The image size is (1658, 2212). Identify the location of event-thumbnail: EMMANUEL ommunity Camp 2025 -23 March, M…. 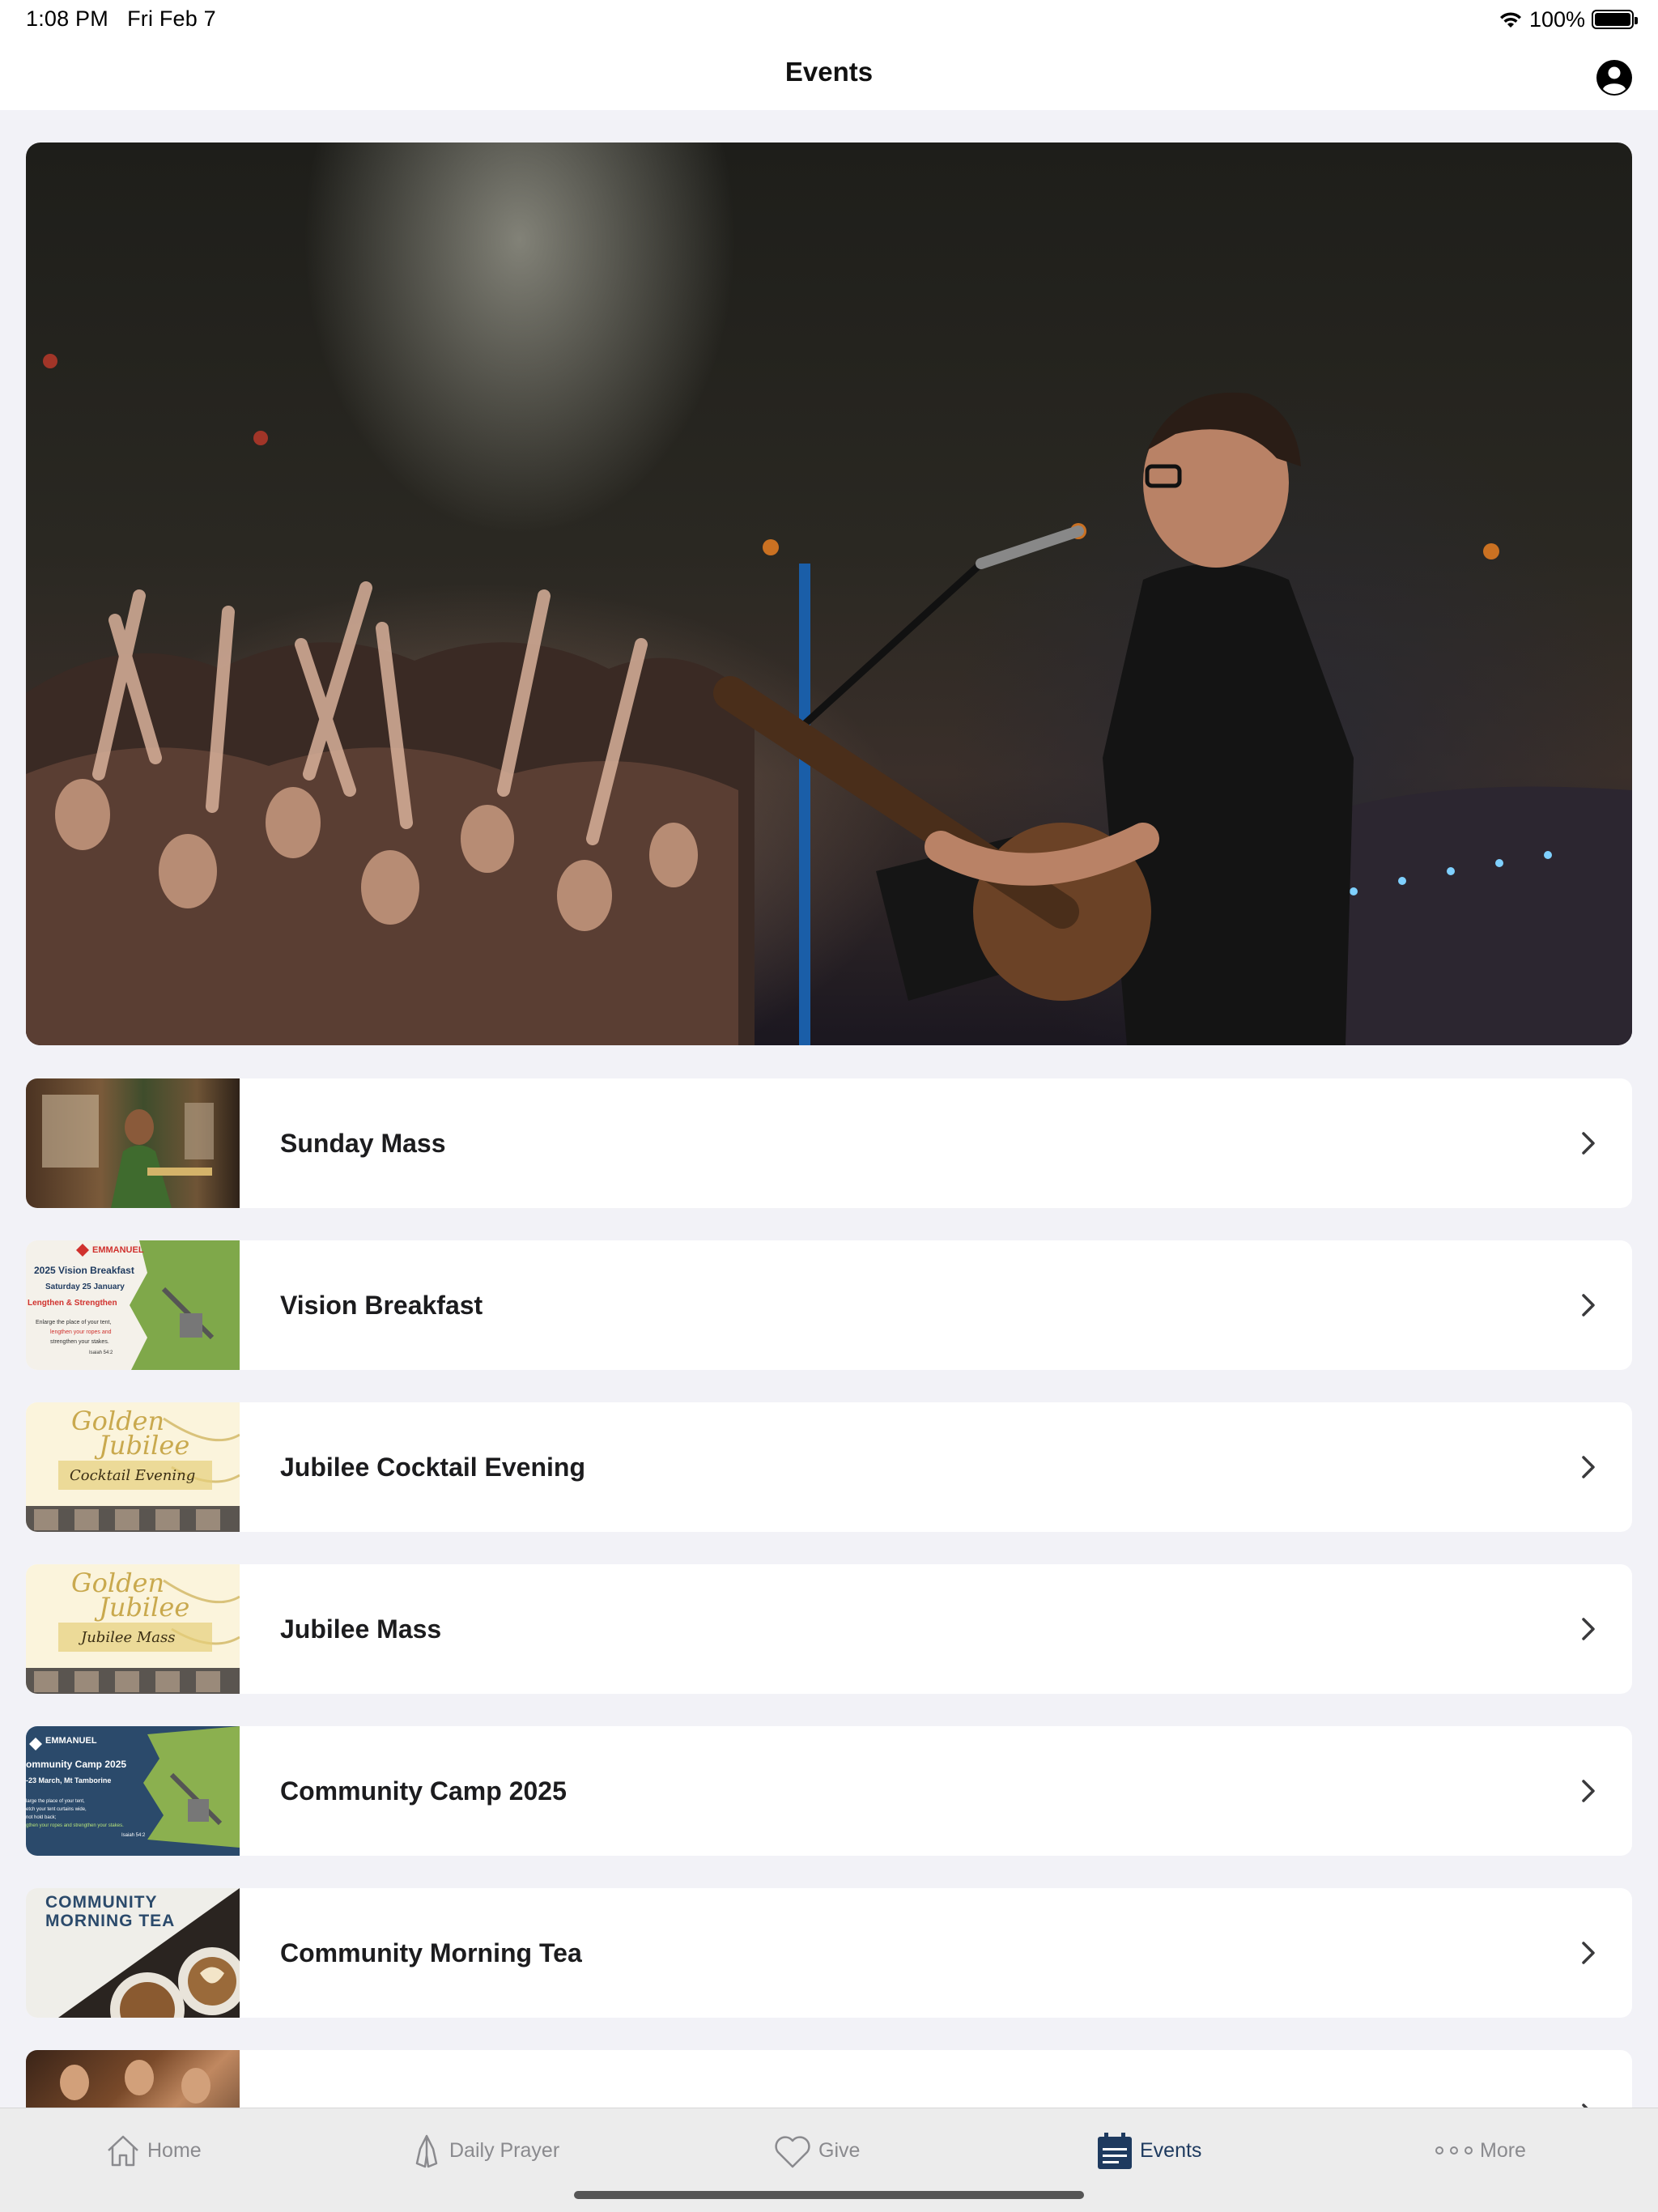
(133, 1791).